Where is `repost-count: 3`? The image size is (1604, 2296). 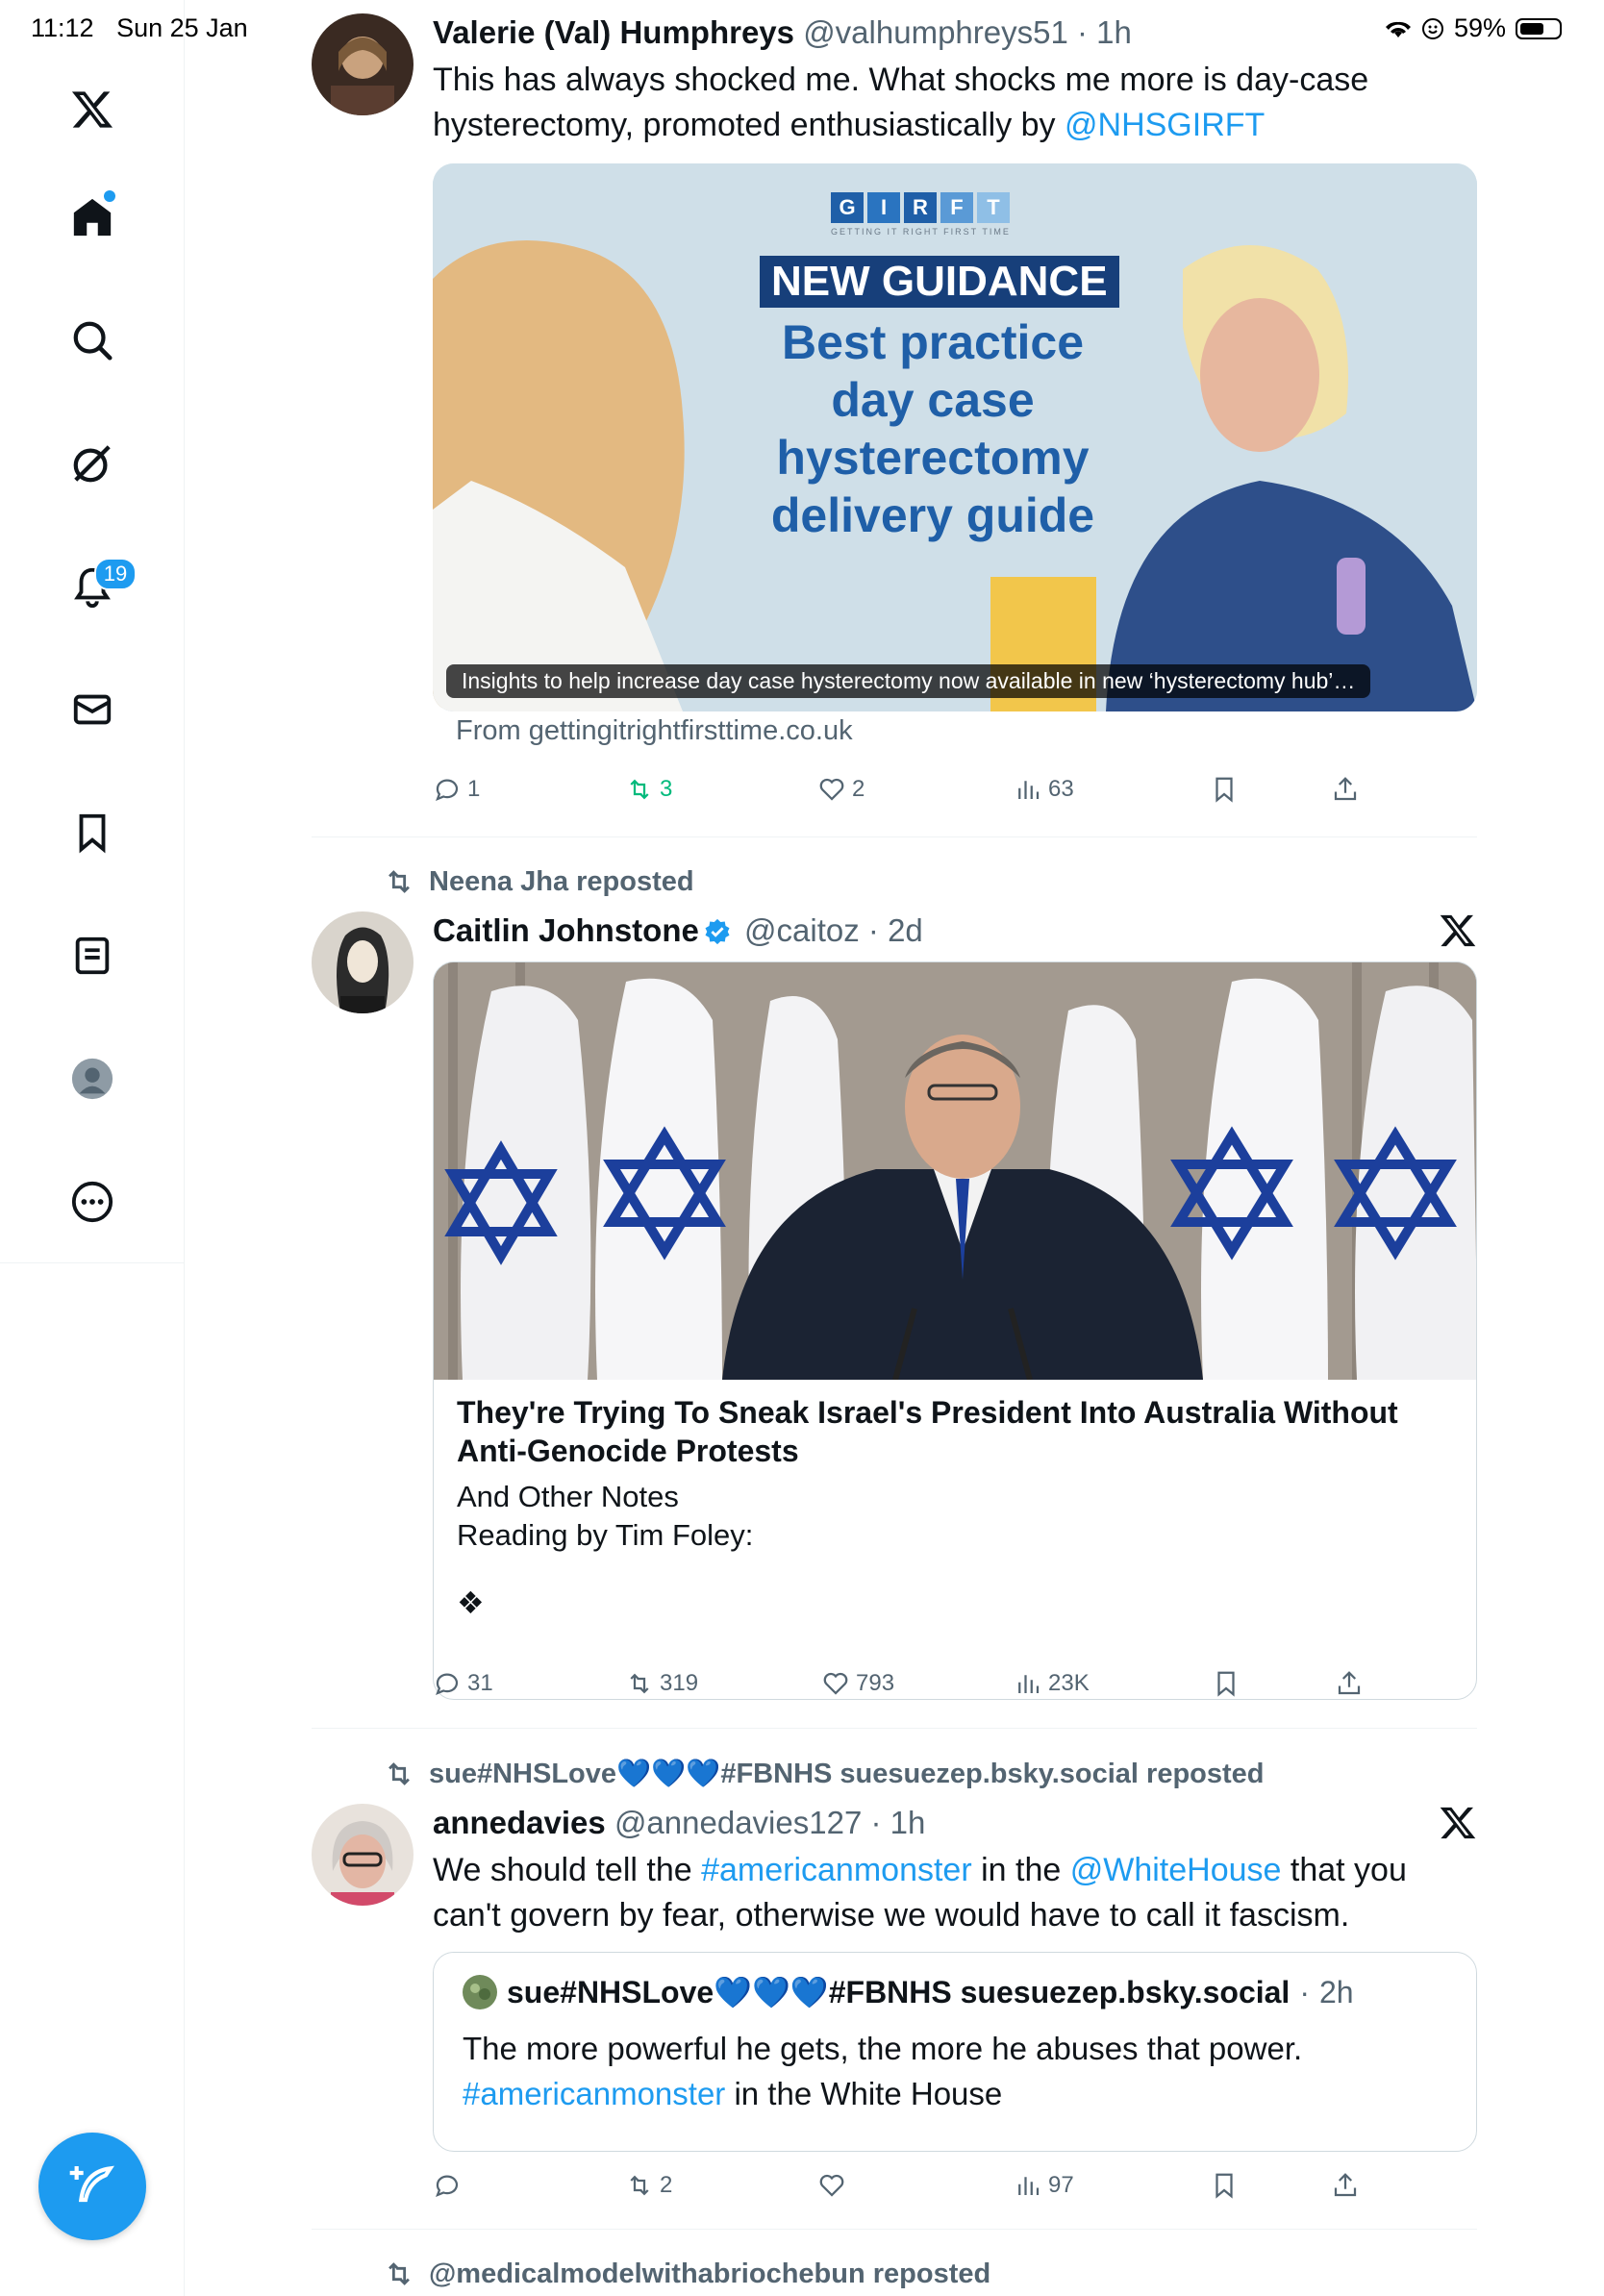 repost-count: 3 is located at coordinates (666, 789).